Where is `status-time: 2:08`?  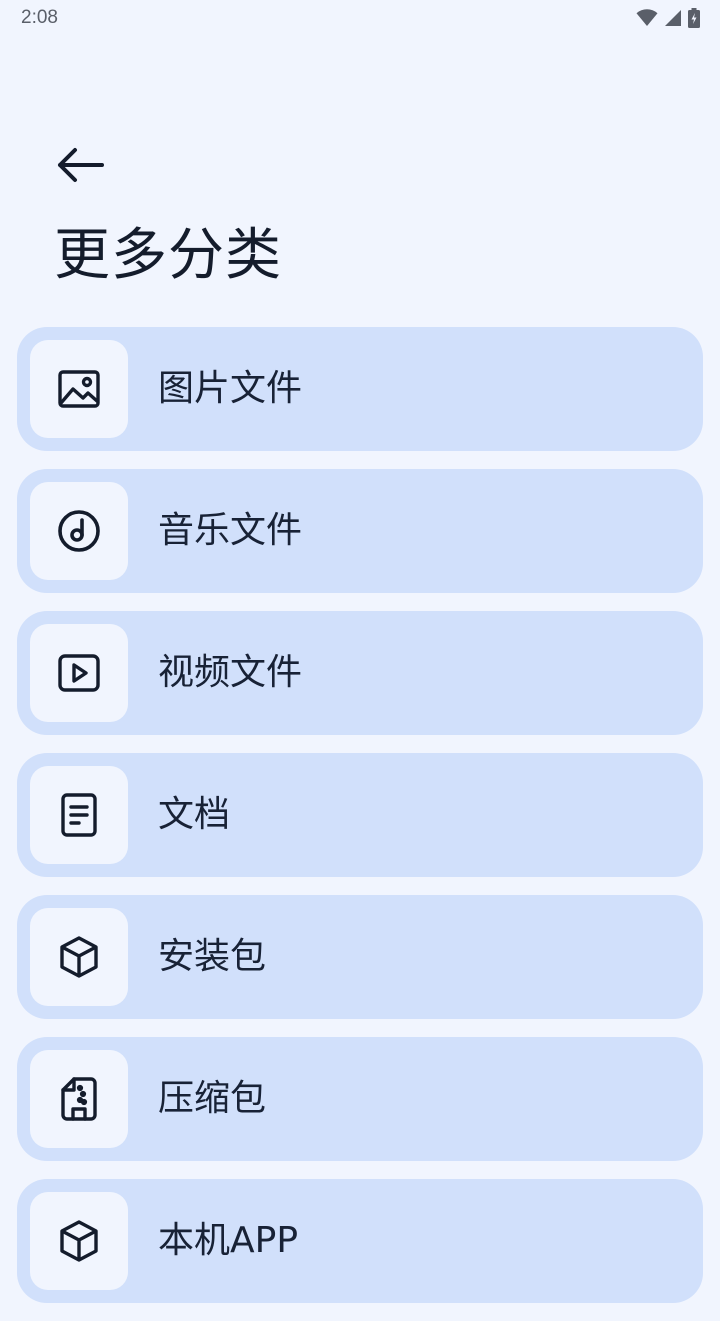 status-time: 2:08 is located at coordinates (39, 17).